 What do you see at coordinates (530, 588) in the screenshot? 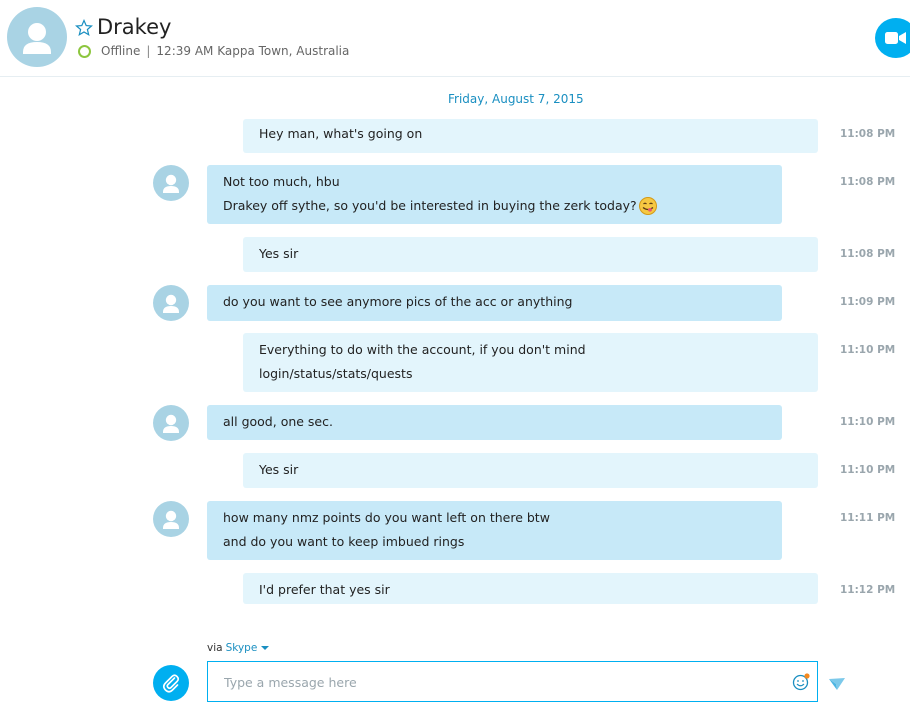
I see `outgoing-message: I'd prefer that yes sir` at bounding box center [530, 588].